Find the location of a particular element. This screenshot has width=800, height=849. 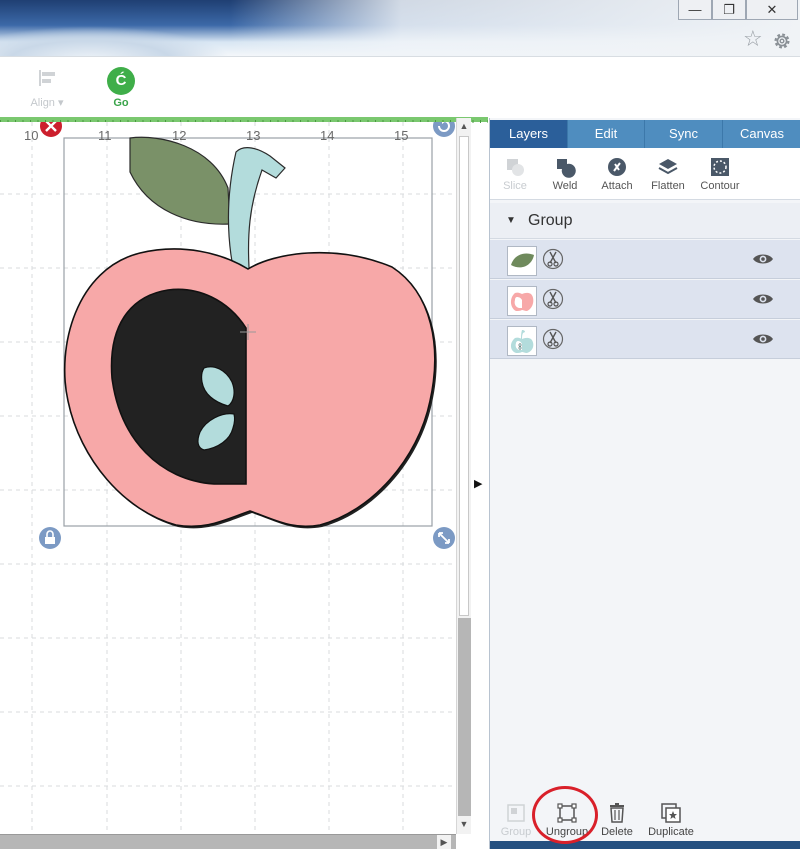

contour-button: Contour is located at coordinates (720, 174).